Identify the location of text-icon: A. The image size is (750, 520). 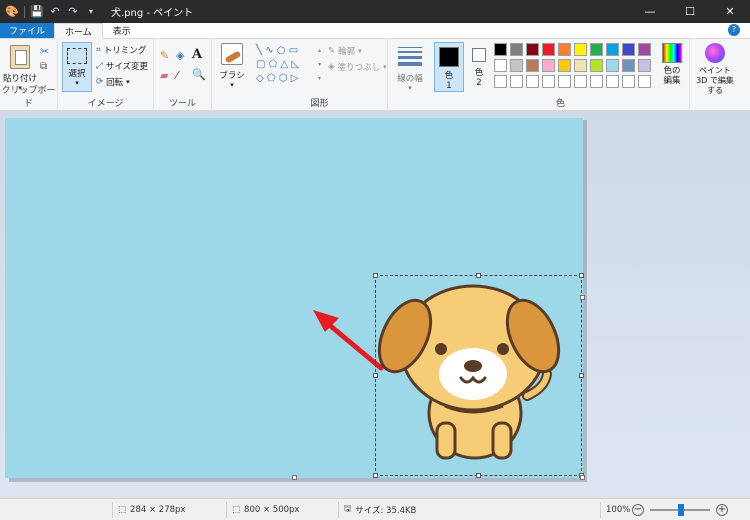
(197, 54).